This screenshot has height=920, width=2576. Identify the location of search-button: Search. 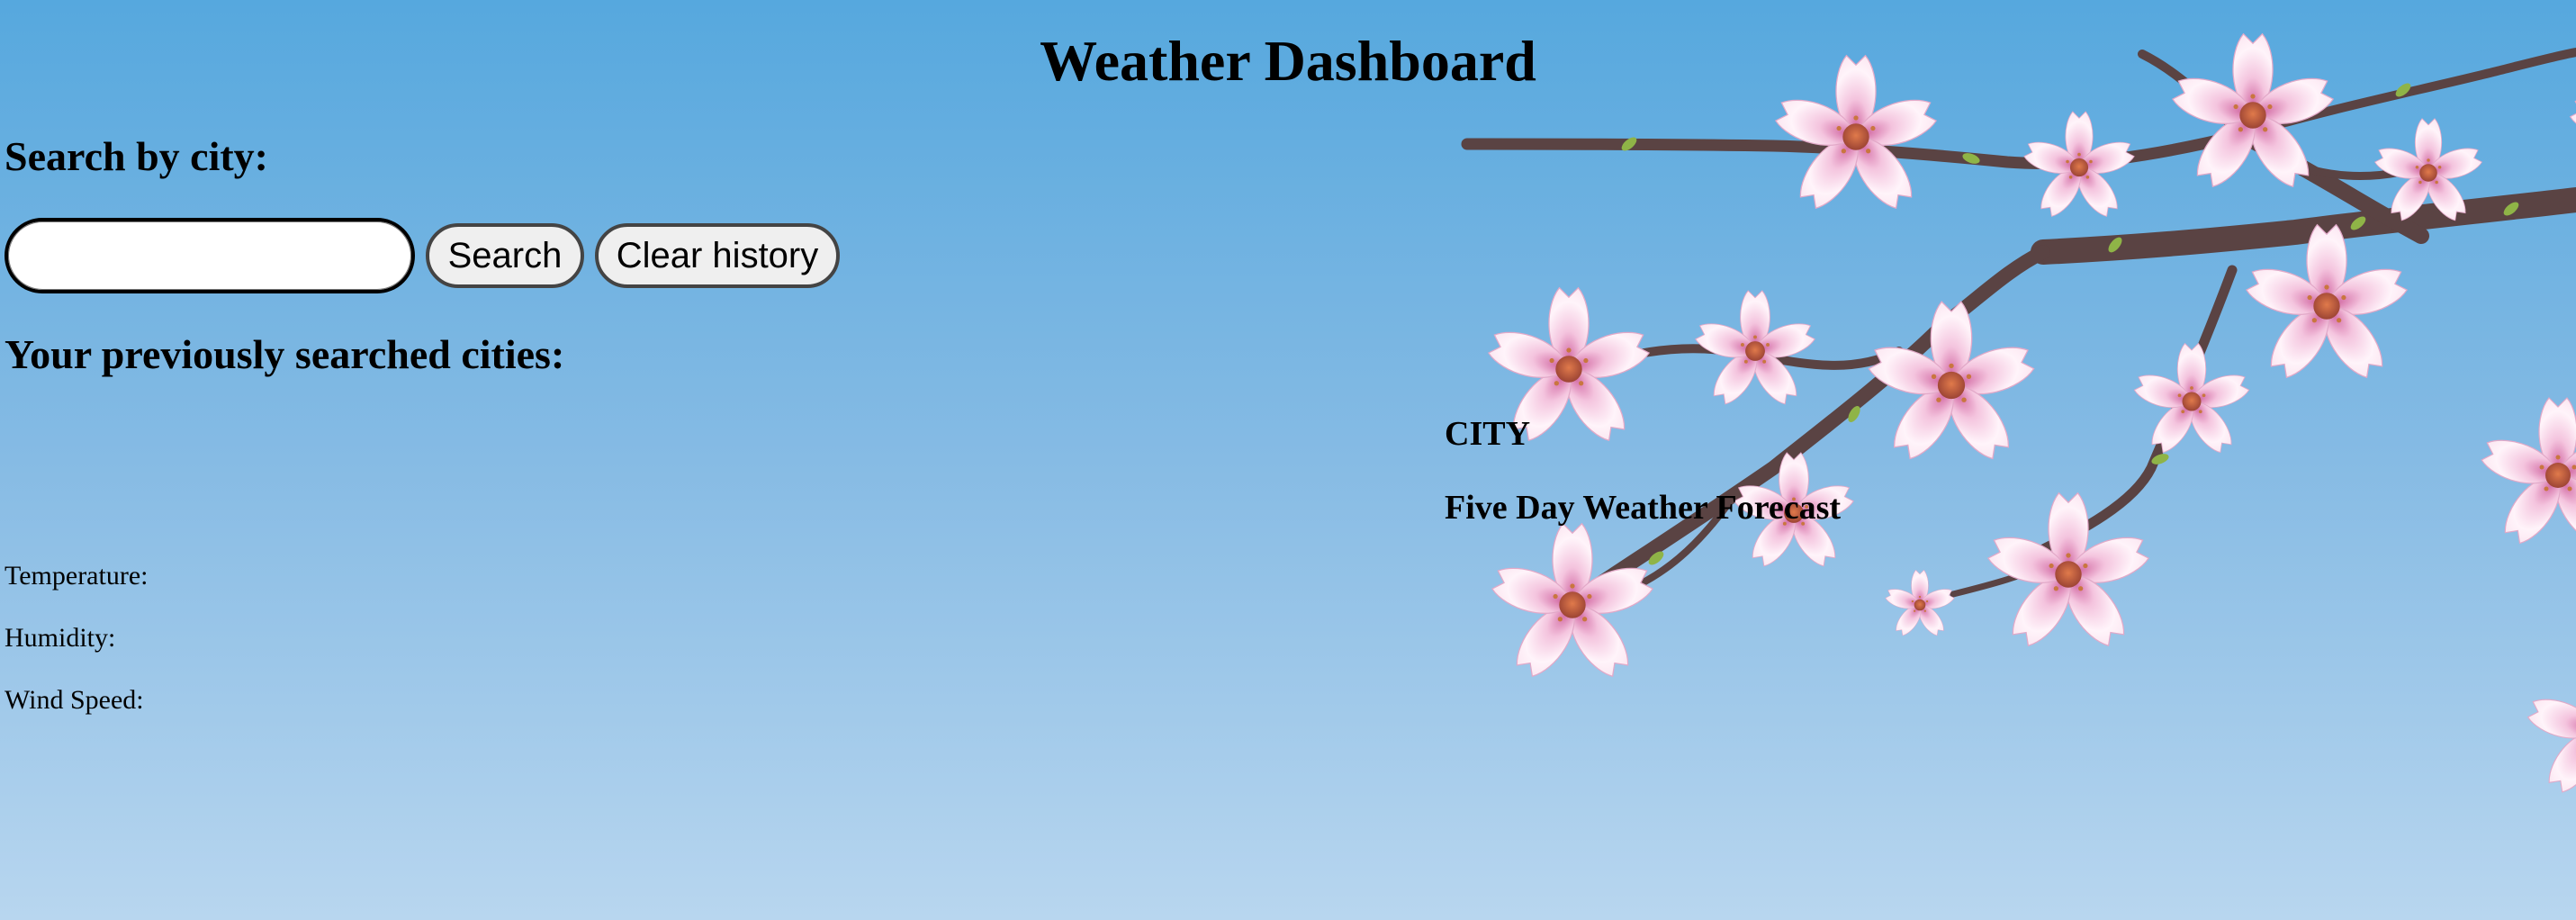
(505, 255).